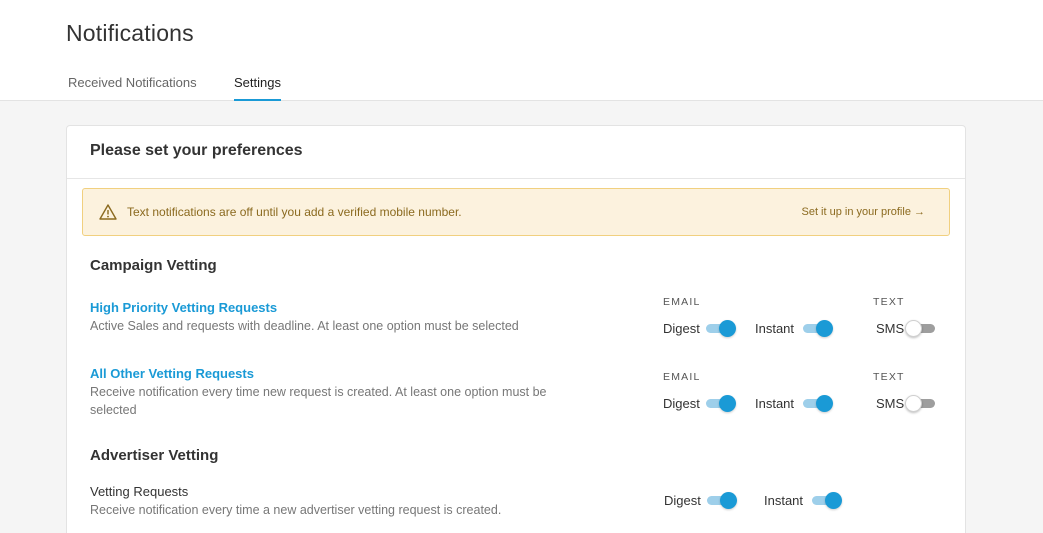 The image size is (1043, 533). I want to click on advertiser-instant-toggle, so click(826, 500).